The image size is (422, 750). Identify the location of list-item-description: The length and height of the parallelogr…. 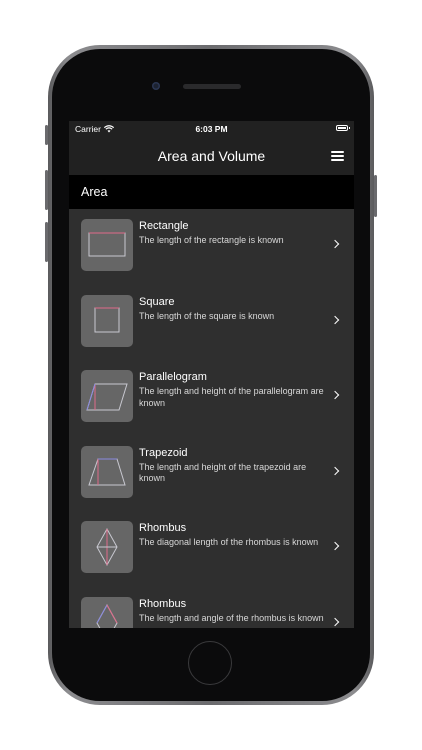
(231, 397).